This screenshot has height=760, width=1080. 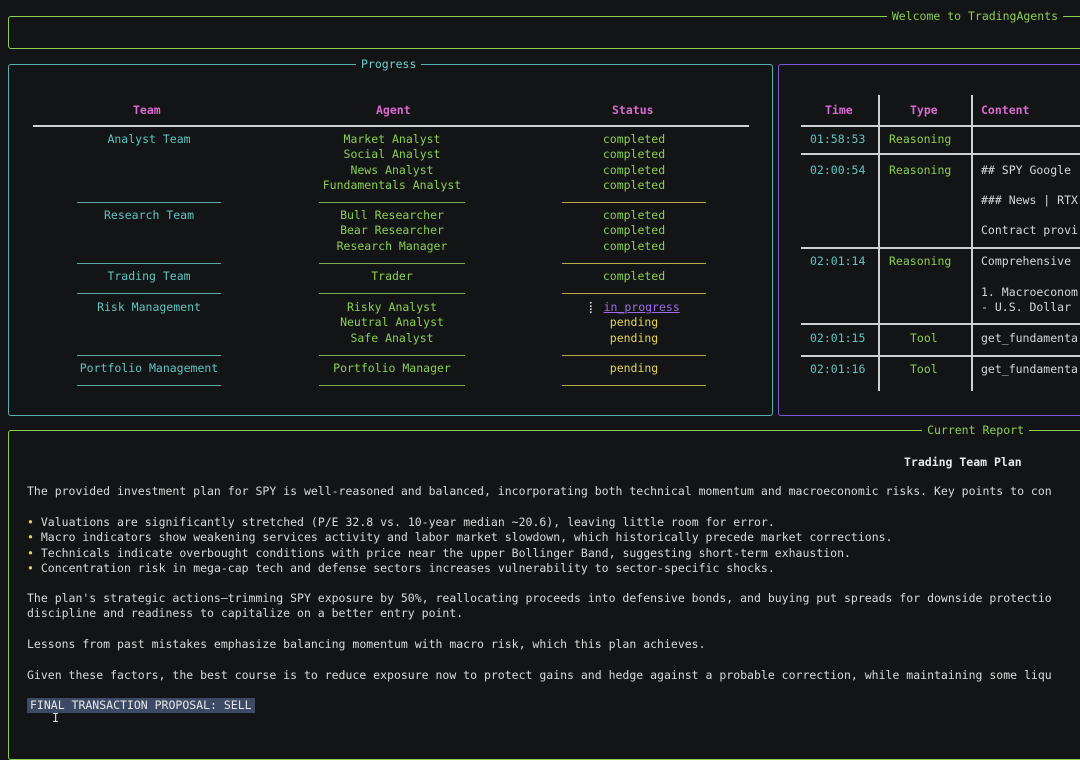 I want to click on status-label: in_progress, so click(x=641, y=307).